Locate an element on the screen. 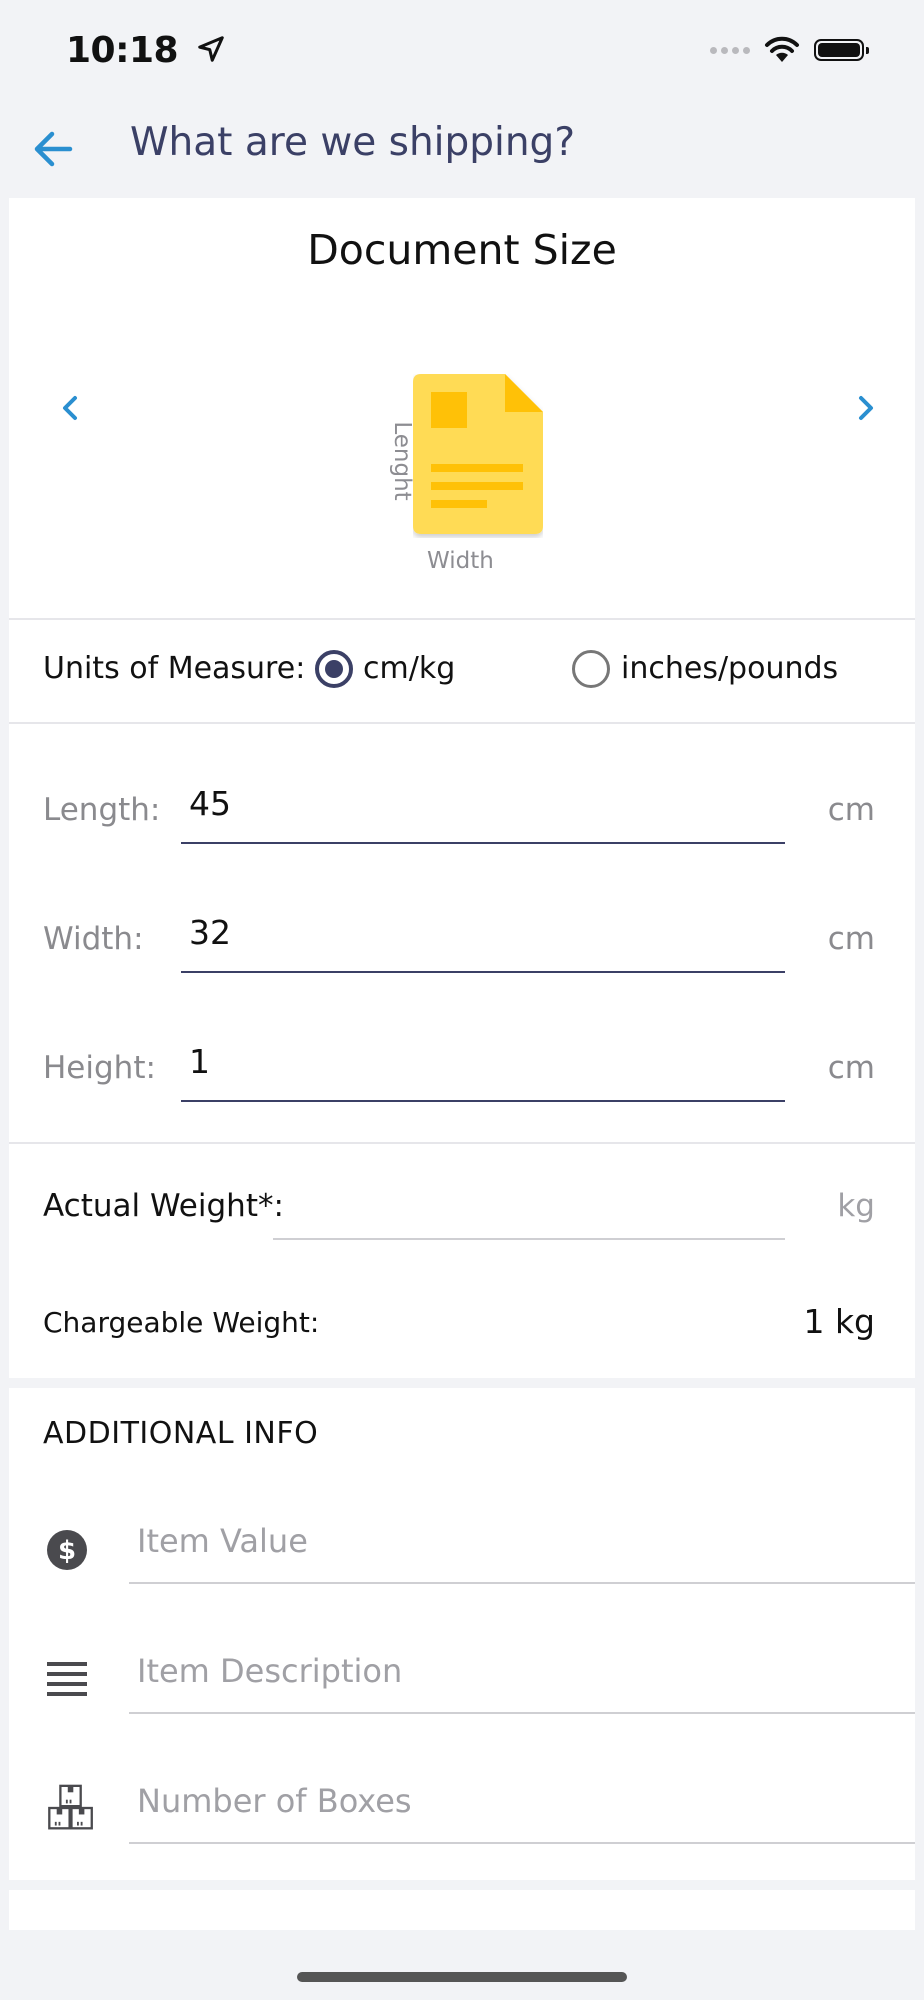 The height and width of the screenshot is (2000, 924). item-value-input: Item Value is located at coordinates (222, 1541).